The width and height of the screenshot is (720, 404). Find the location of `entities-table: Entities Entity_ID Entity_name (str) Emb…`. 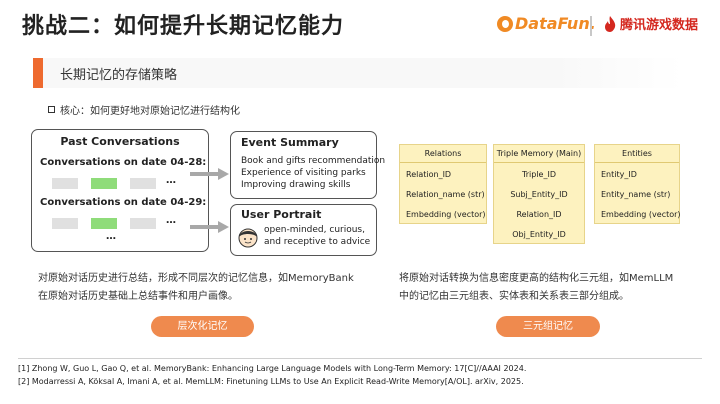

entities-table: Entities Entity_ID Entity_name (str) Emb… is located at coordinates (637, 184).